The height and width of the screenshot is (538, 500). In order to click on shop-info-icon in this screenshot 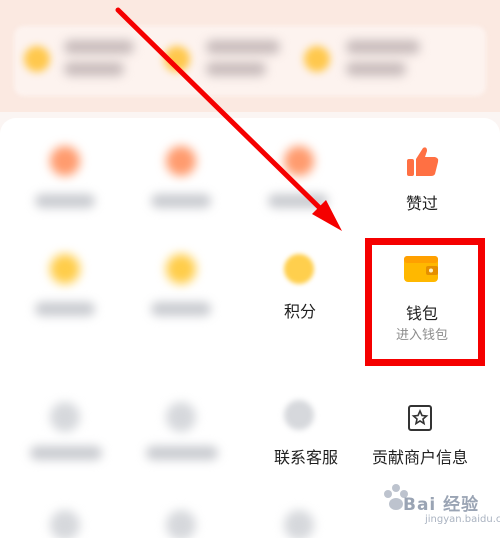, I will do `click(420, 418)`.